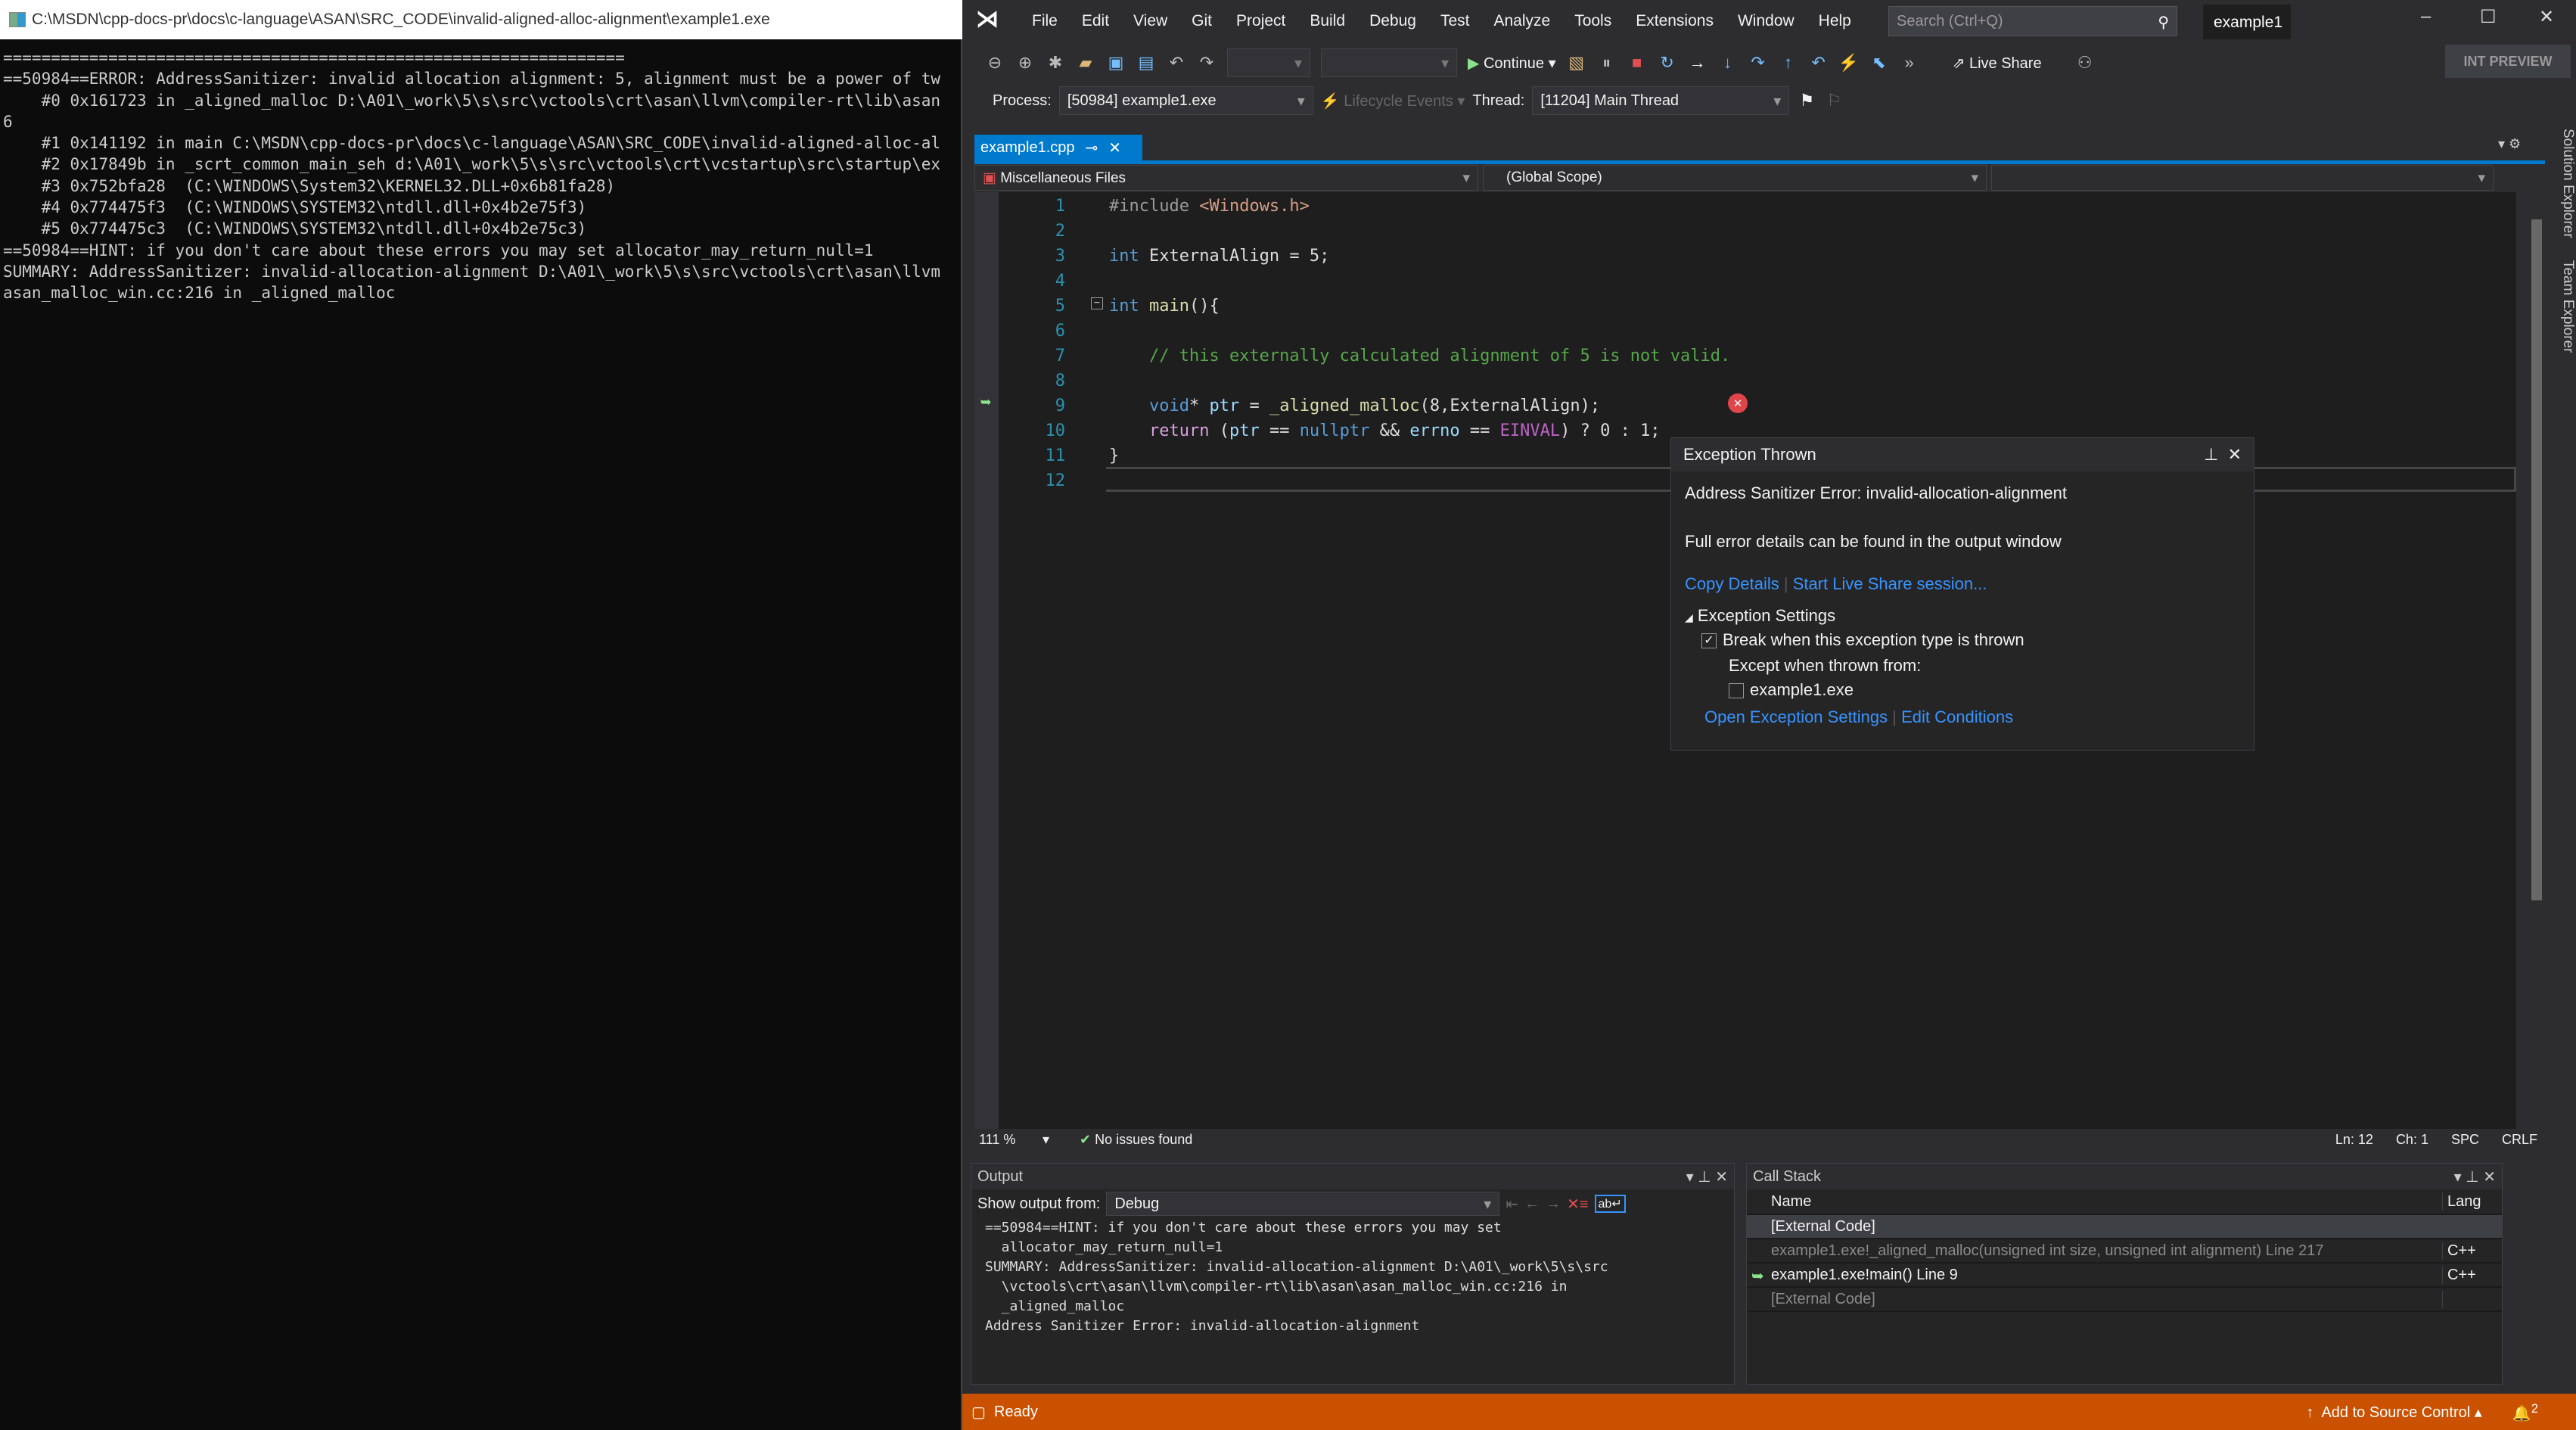 The height and width of the screenshot is (1430, 2576). I want to click on toolbar-overflow-icon: », so click(1909, 63).